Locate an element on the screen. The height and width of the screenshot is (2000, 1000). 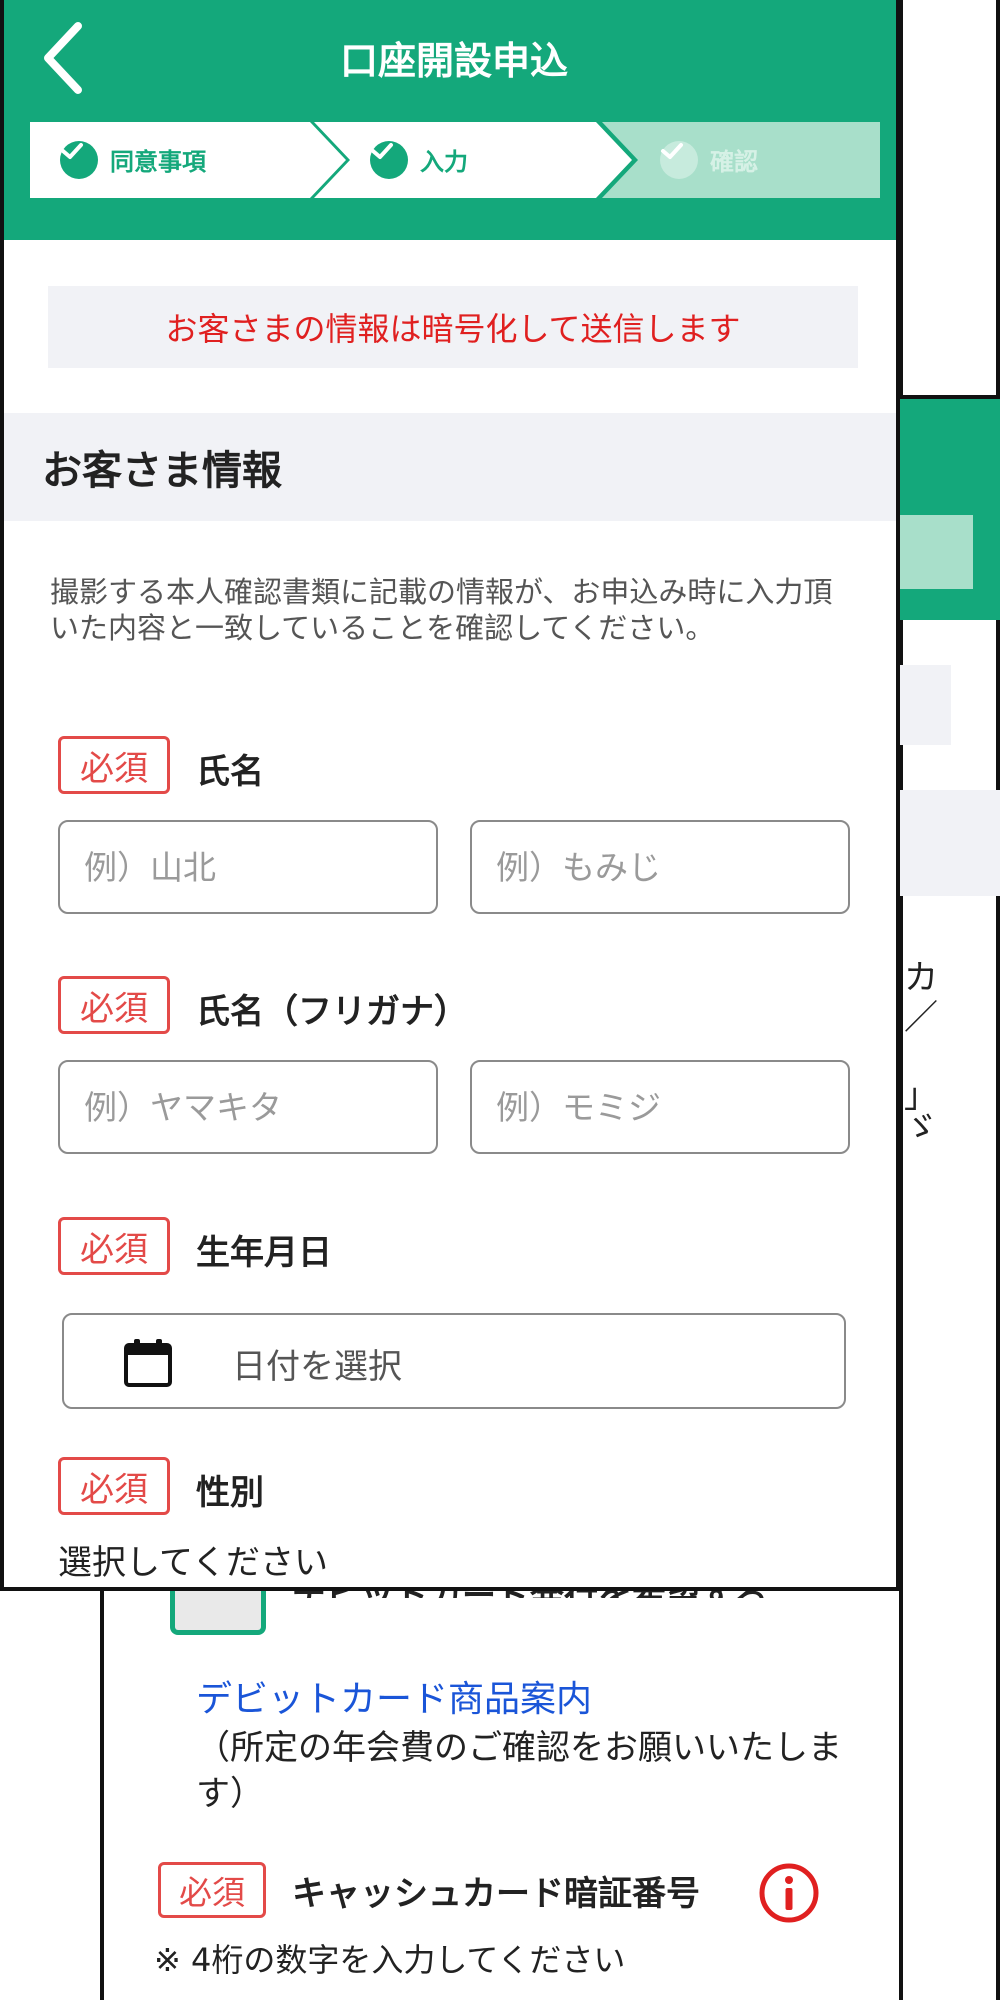
calendar-icon is located at coordinates (148, 1365).